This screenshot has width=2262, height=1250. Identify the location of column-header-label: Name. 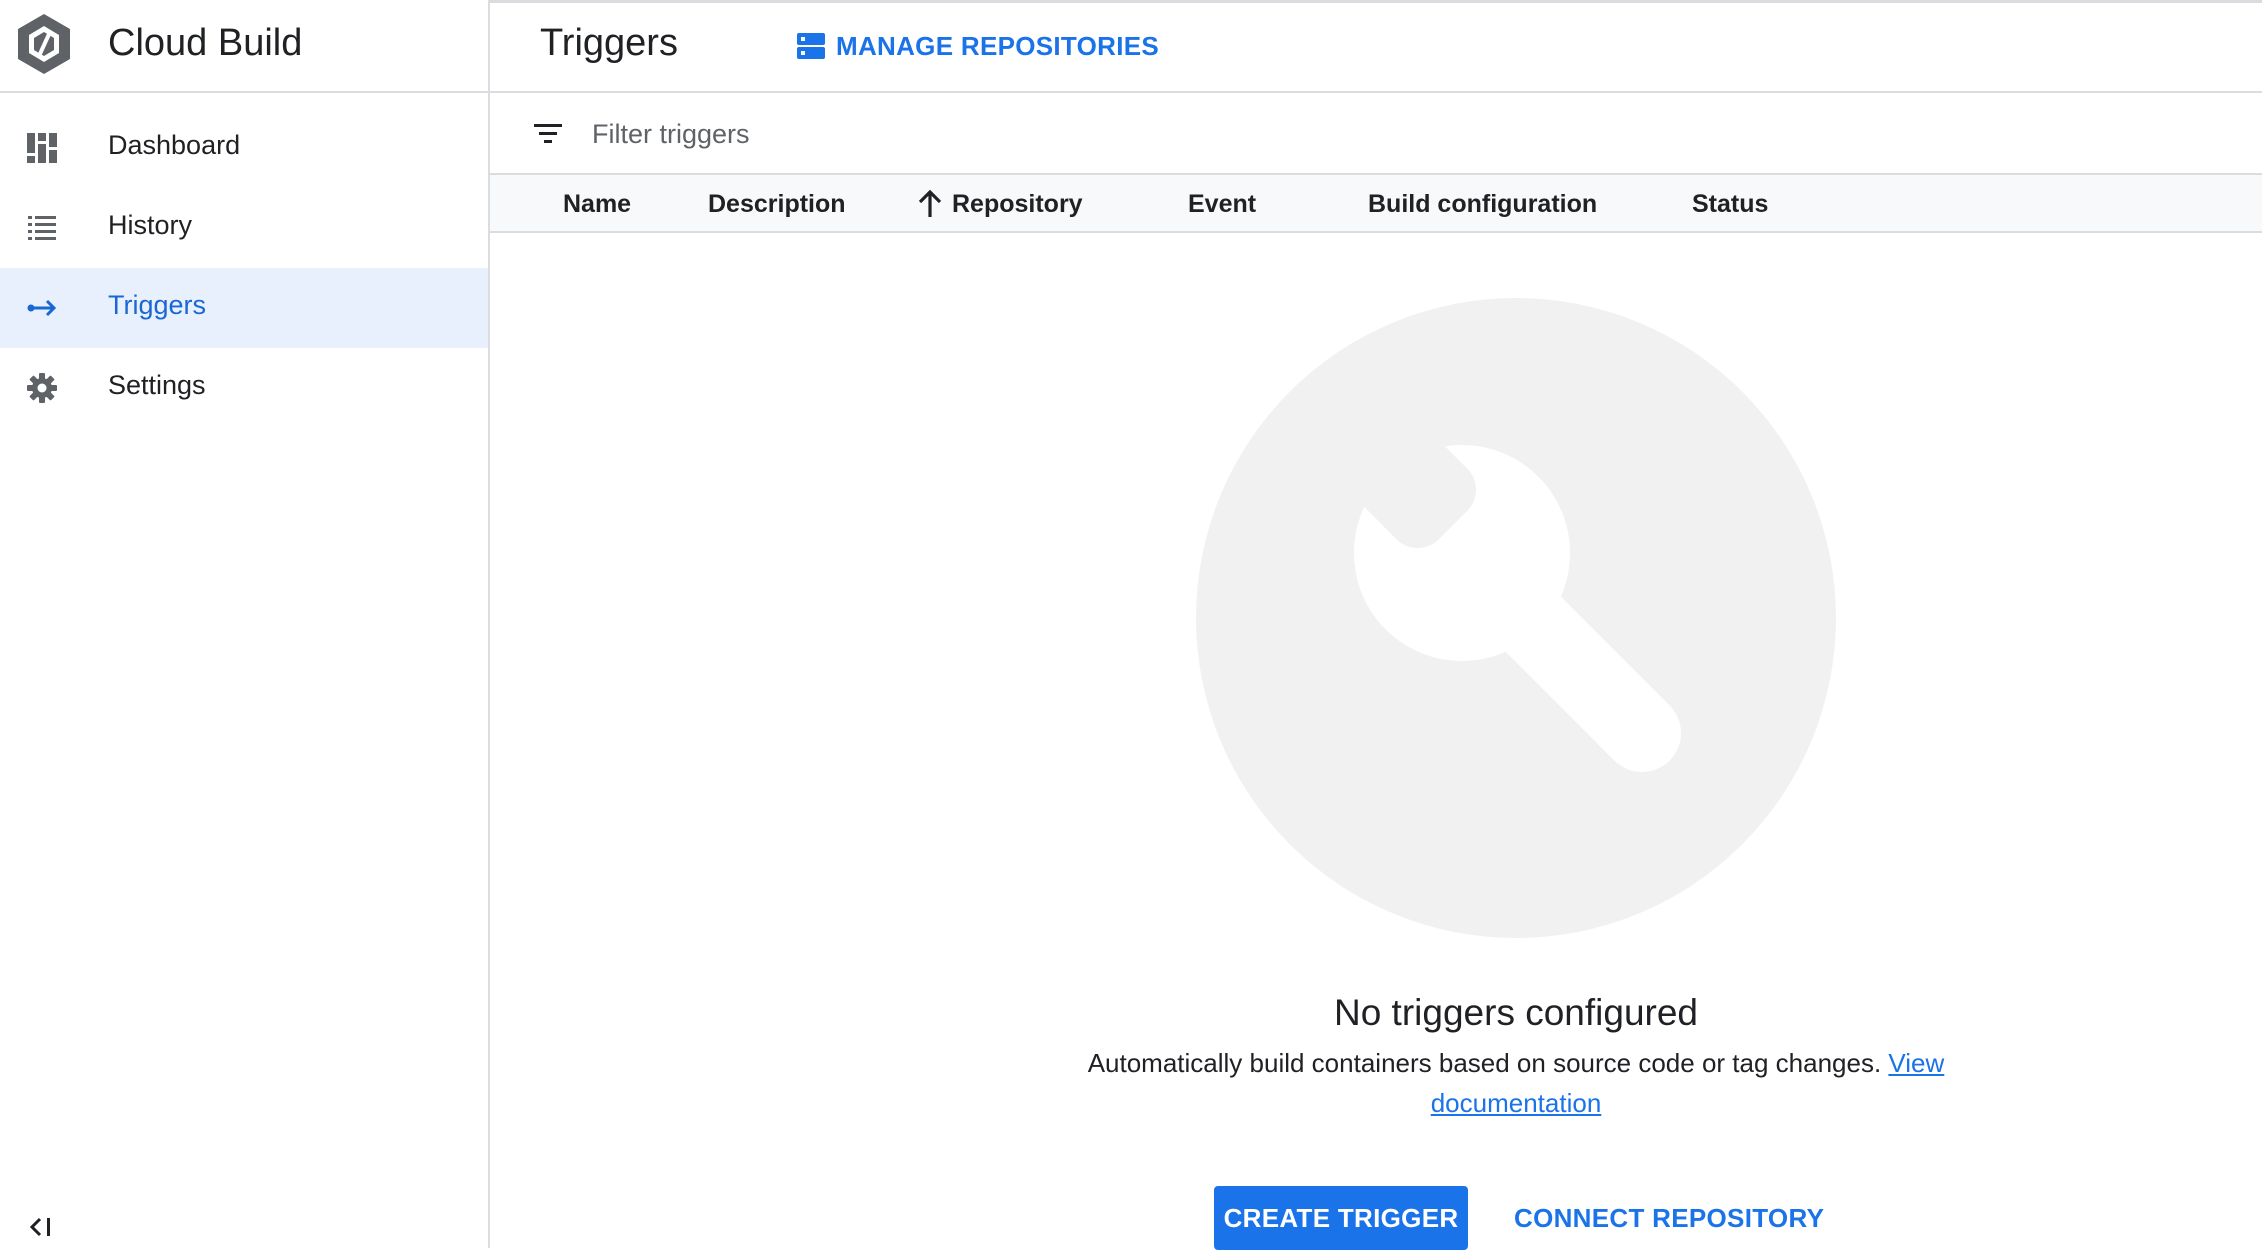
(597, 204).